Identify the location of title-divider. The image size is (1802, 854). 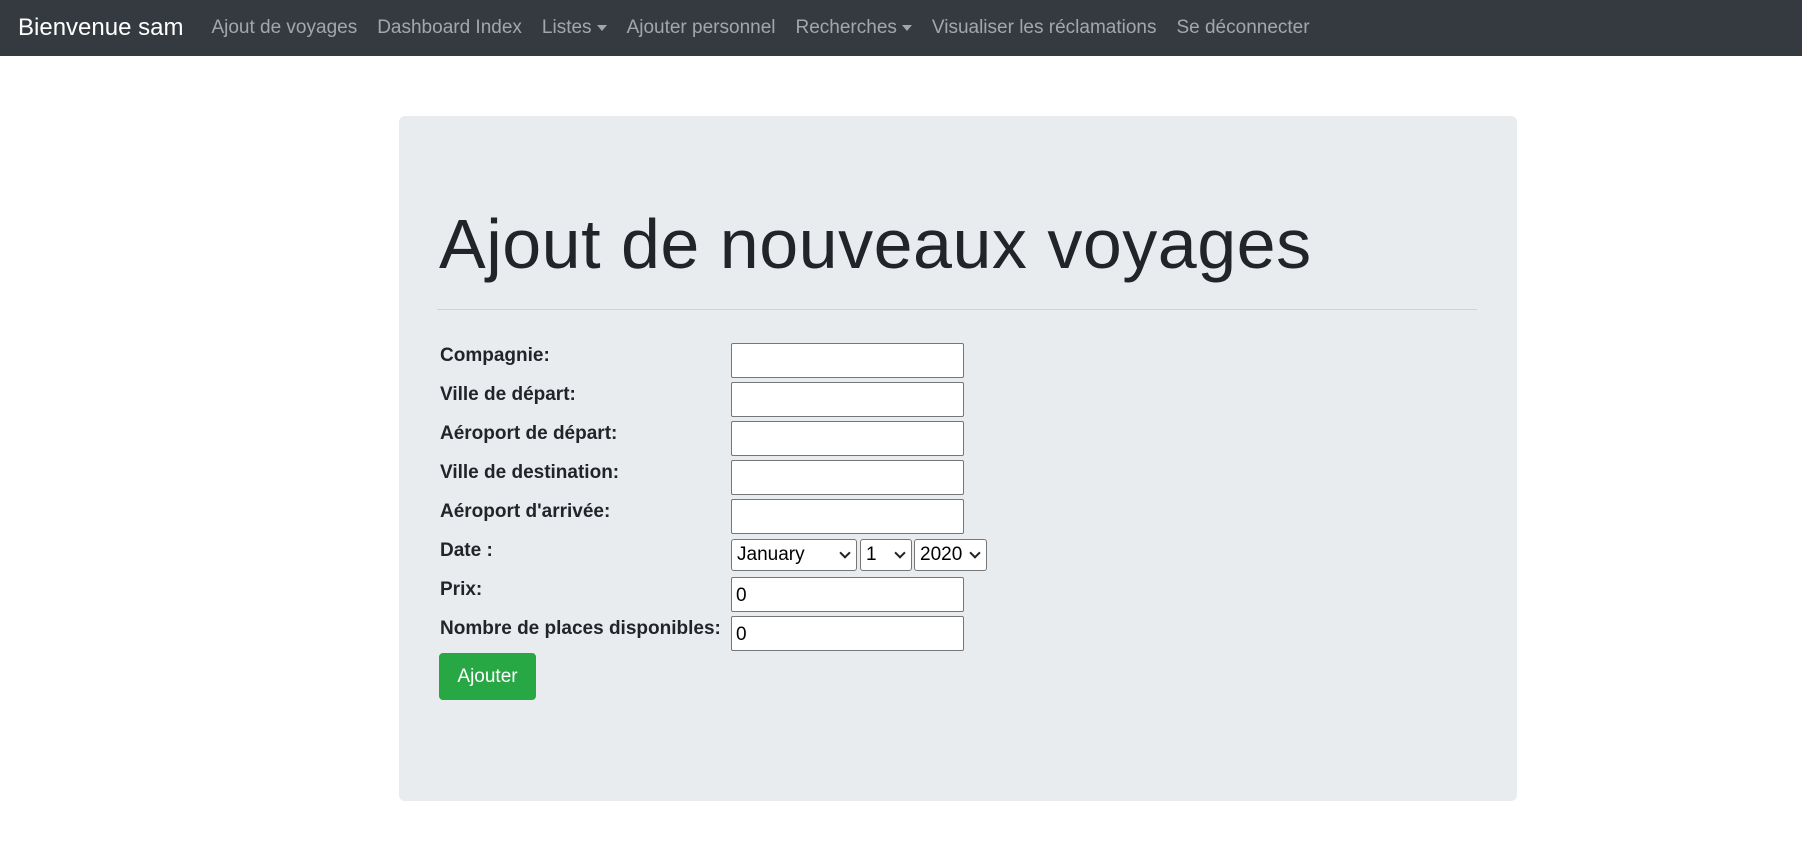
(957, 309).